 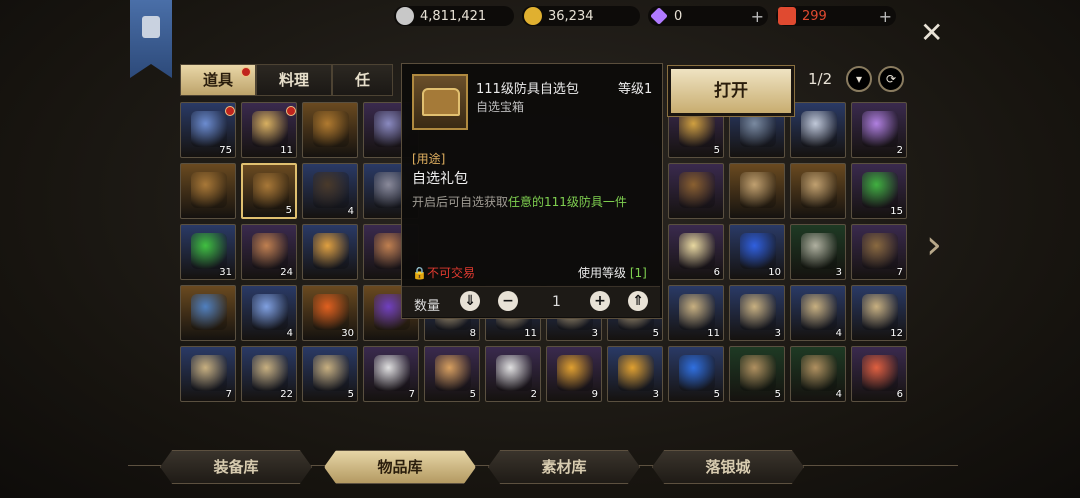 I want to click on use-level: 使用等级 [1], so click(x=612, y=272).